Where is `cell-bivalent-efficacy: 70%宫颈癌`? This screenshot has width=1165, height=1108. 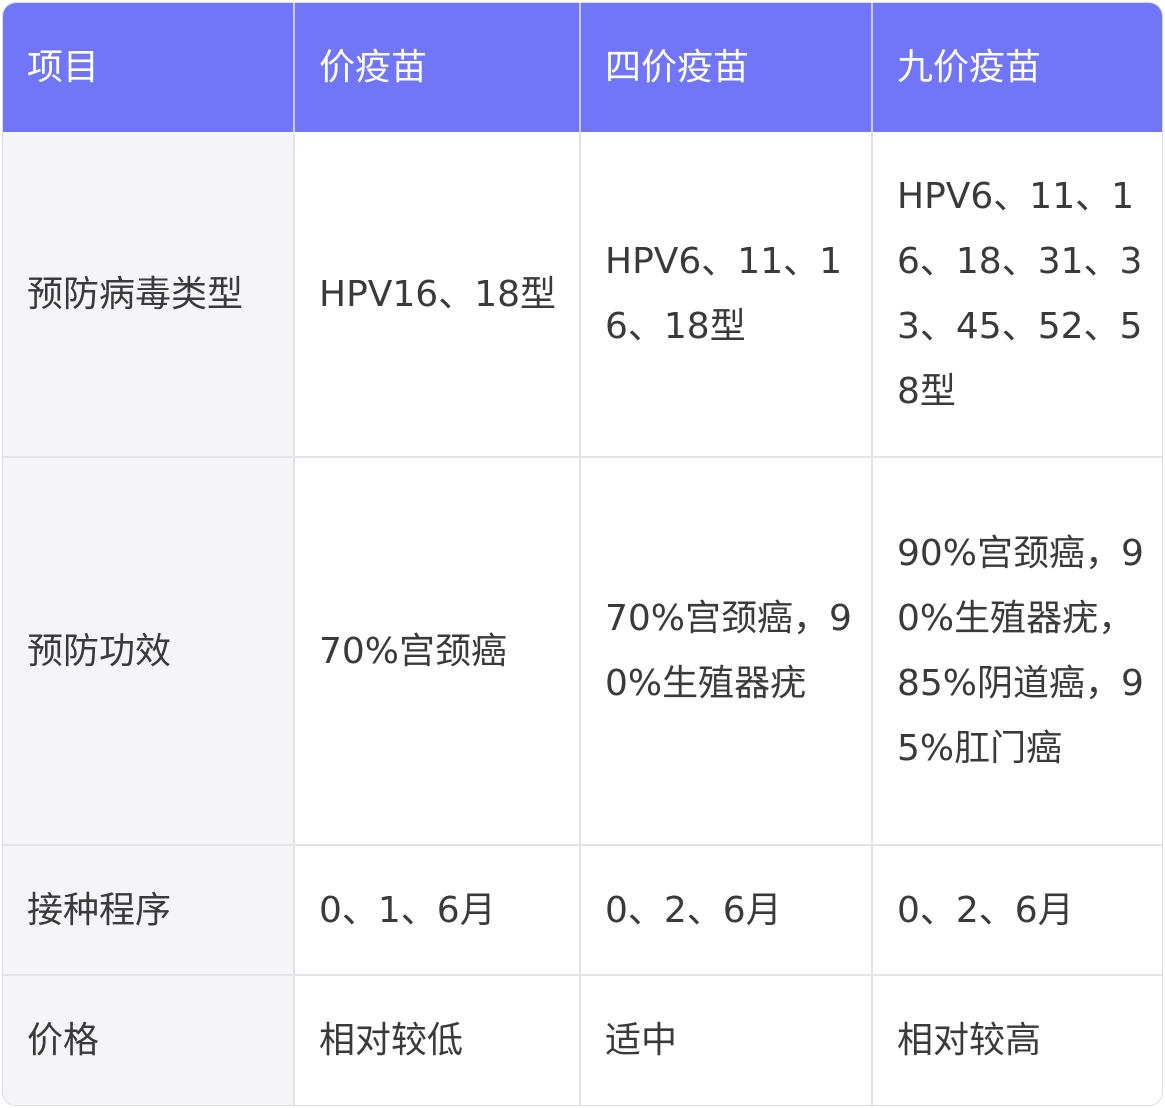
cell-bivalent-efficacy: 70%宫颈癌 is located at coordinates (437, 651).